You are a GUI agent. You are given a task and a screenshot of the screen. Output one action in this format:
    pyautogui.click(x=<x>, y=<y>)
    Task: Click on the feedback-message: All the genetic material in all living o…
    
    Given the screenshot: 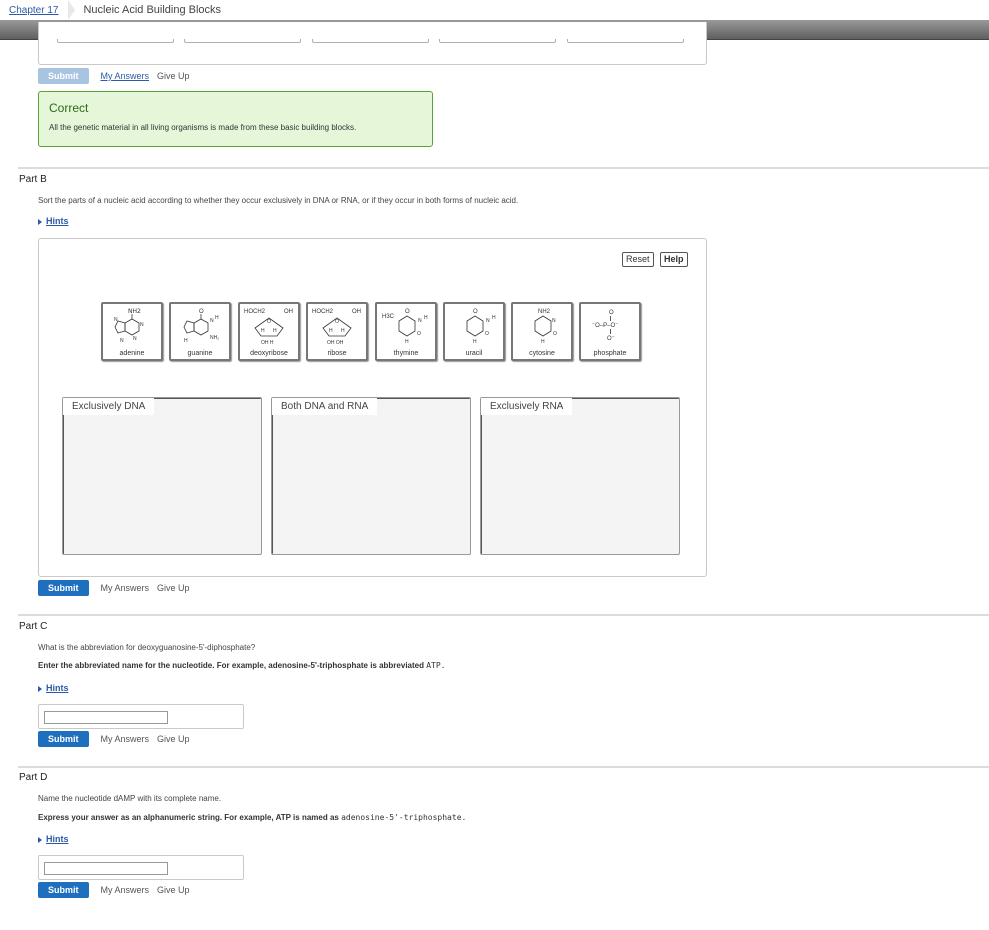 What is the action you would take?
    pyautogui.click(x=203, y=127)
    